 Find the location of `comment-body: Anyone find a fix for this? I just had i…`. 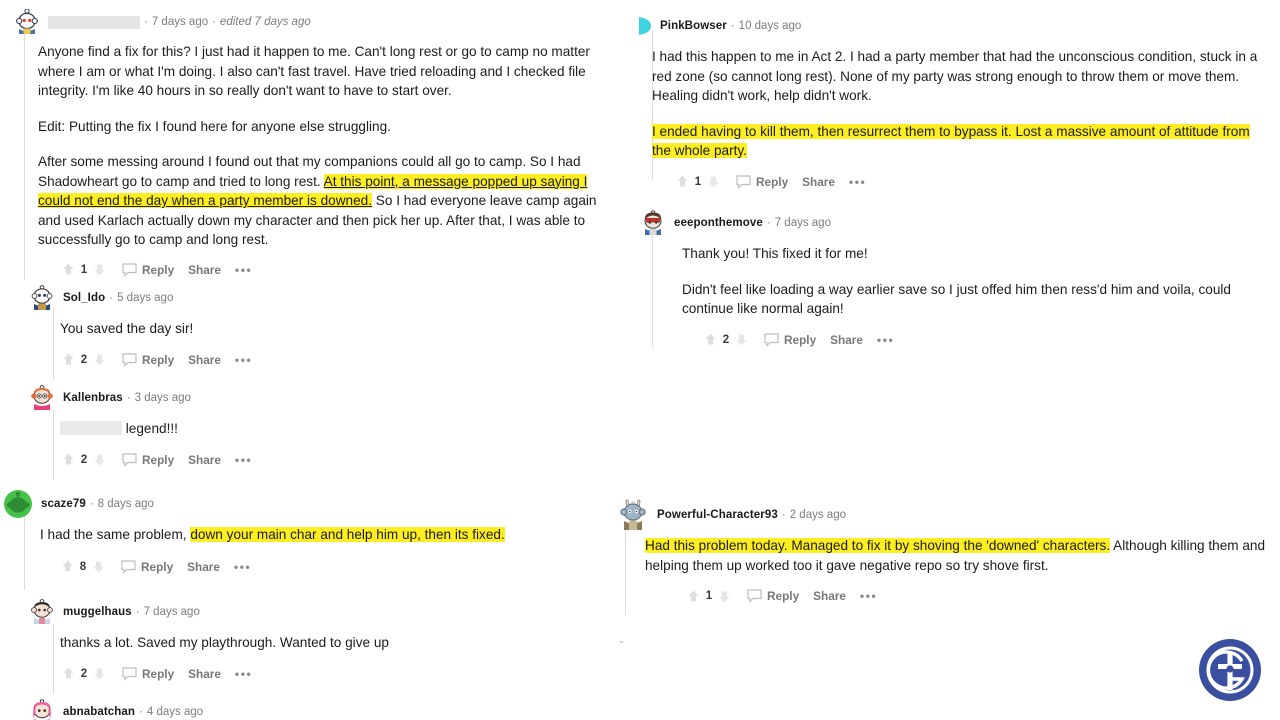

comment-body: Anyone find a fix for this? I just had i… is located at coordinates (327, 146).